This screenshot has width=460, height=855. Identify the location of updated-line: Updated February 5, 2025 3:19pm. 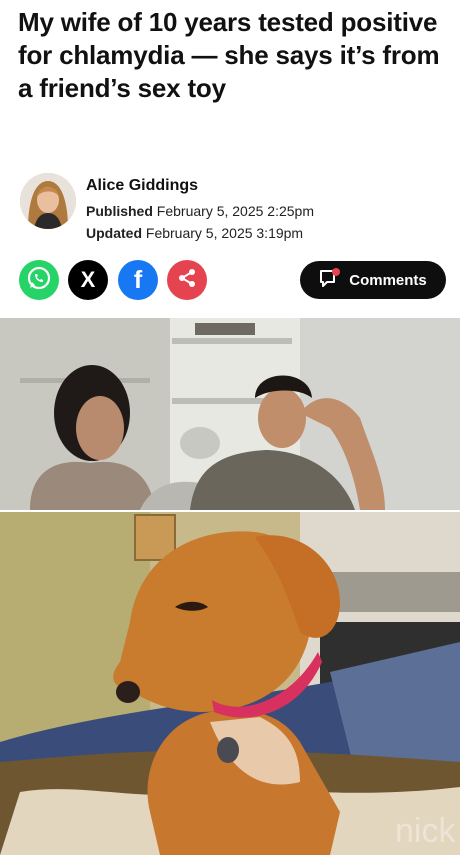
(194, 233).